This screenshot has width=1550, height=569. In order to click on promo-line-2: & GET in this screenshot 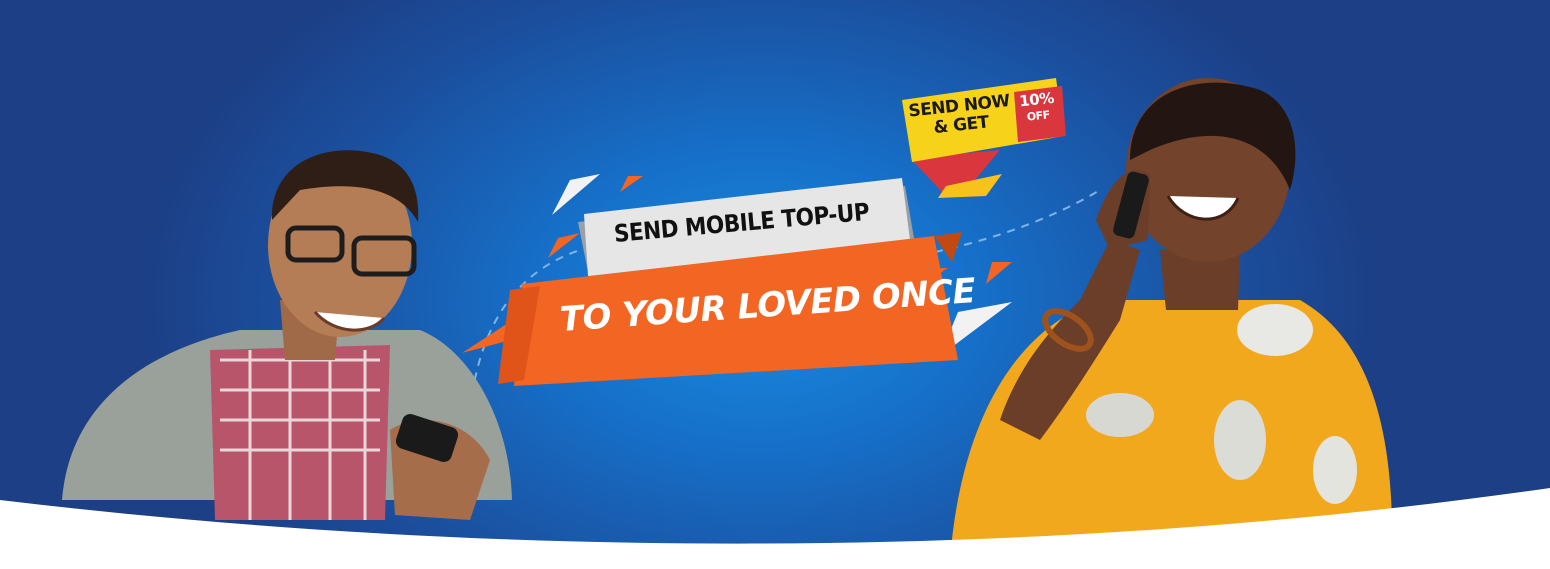, I will do `click(961, 125)`.